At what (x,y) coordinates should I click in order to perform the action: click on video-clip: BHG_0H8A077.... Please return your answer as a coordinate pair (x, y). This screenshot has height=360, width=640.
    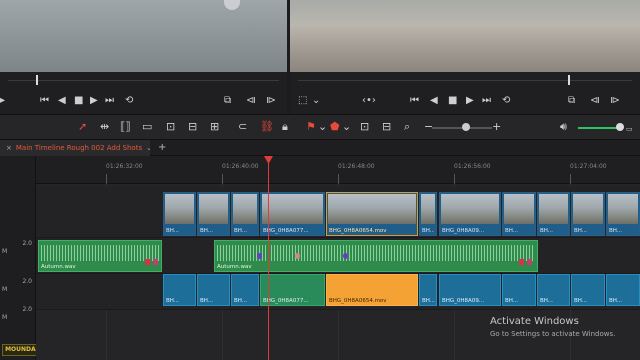
    Looking at the image, I should click on (292, 214).